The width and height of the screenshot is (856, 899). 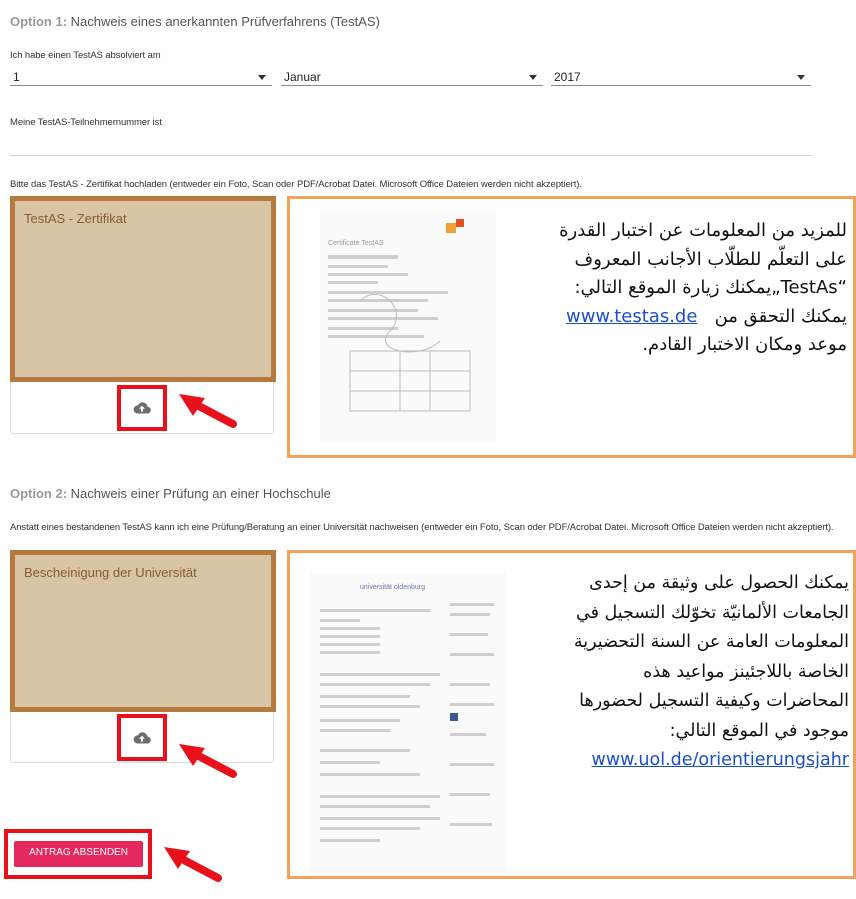 I want to click on testas-date-label: Ich habe einen TestAS absolviert am, so click(x=85, y=55).